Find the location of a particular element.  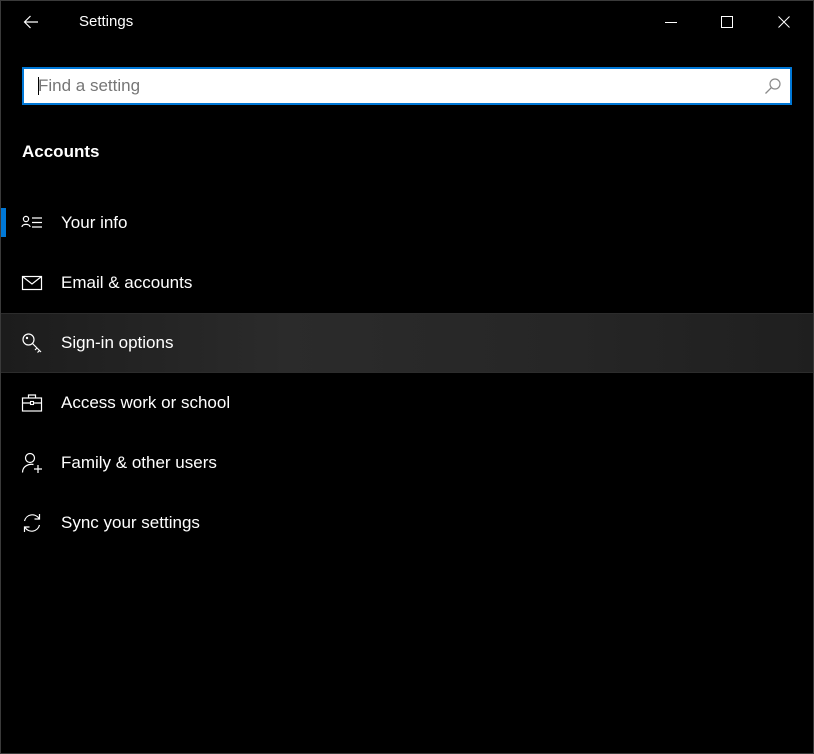

search-icon is located at coordinates (773, 86).